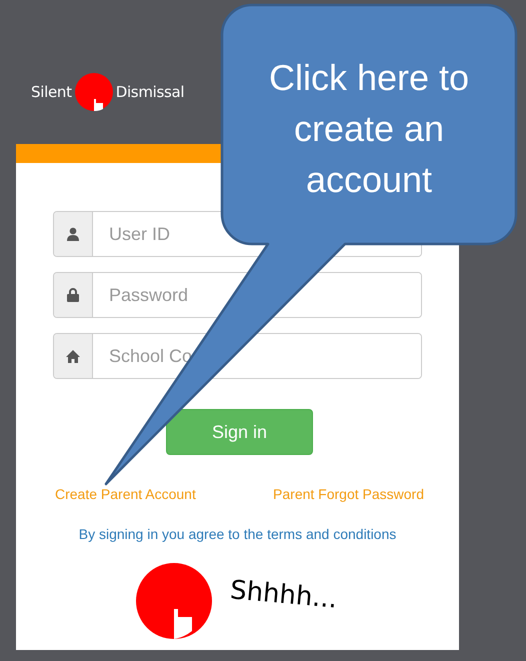 Image resolution: width=526 pixels, height=661 pixels. Describe the element at coordinates (73, 234) in the screenshot. I see `user-icon` at that location.